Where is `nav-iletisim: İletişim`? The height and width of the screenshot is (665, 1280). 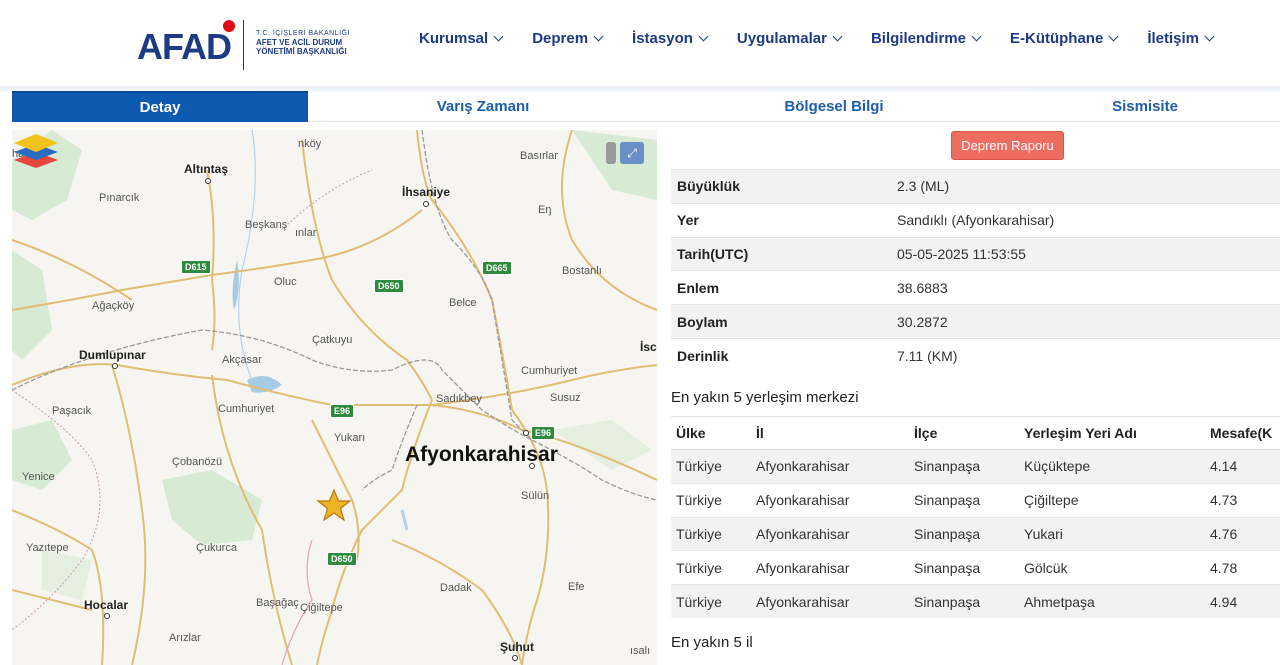
nav-iletisim: İletişim is located at coordinates (1181, 38).